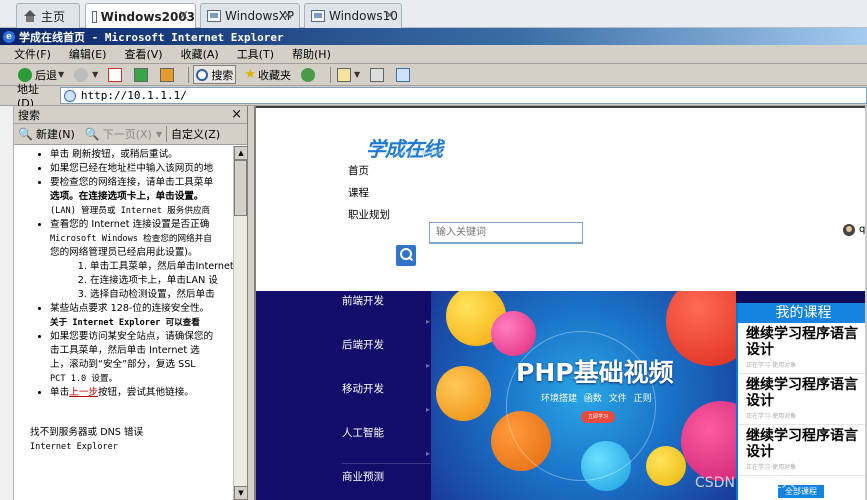 The width and height of the screenshot is (867, 500). I want to click on scroll-thumb, so click(240, 188).